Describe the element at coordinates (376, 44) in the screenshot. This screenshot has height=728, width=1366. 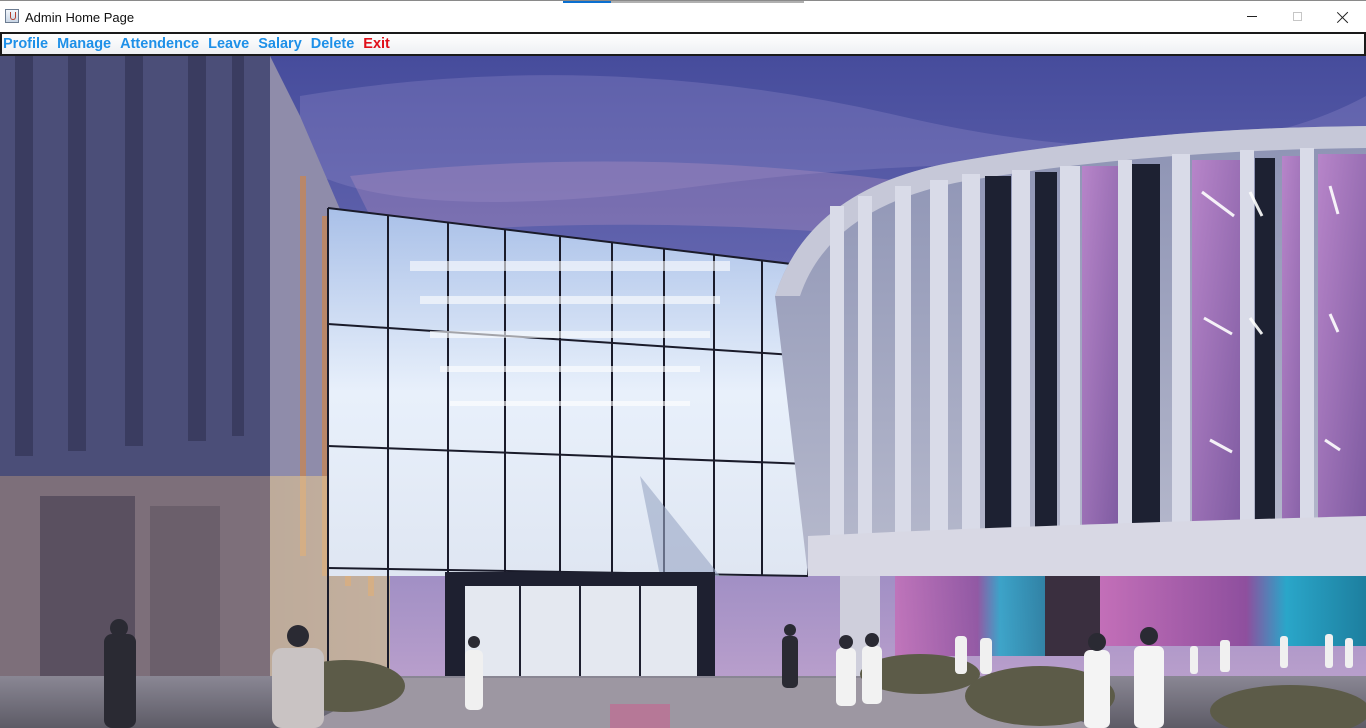
I see `menu-exit: Exit` at that location.